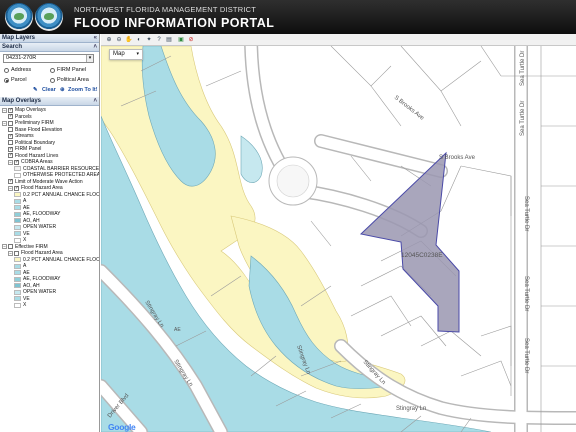  What do you see at coordinates (49, 17) in the screenshot?
I see `state-seal-logo` at bounding box center [49, 17].